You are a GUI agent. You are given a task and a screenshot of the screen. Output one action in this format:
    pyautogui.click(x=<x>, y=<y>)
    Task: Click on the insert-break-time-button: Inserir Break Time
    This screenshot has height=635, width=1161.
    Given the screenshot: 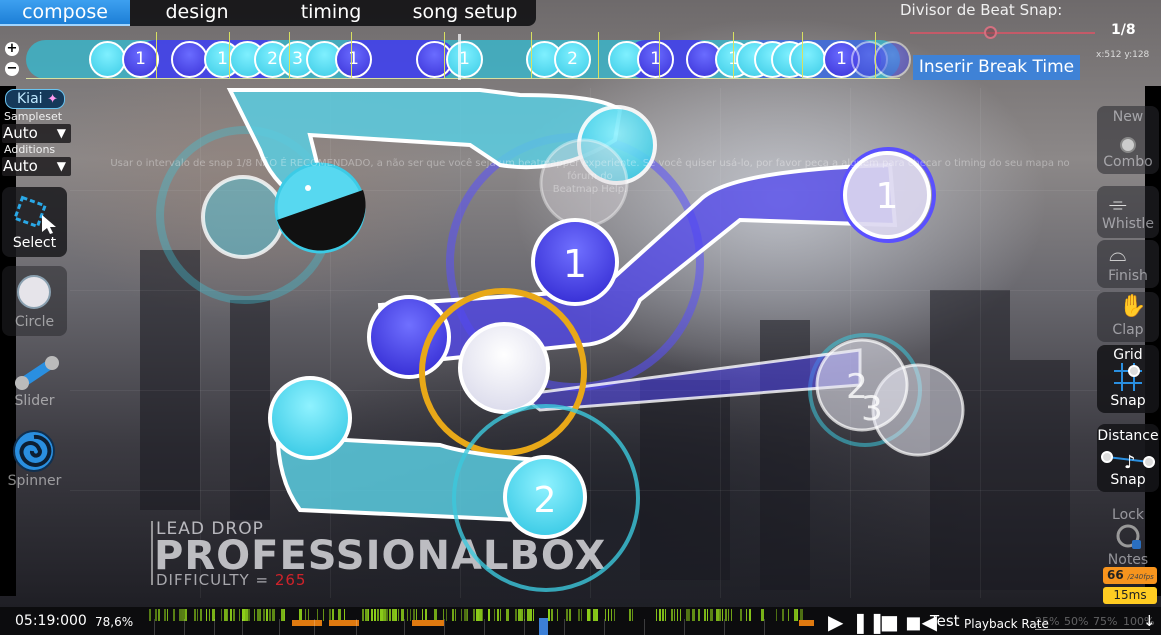 What is the action you would take?
    pyautogui.click(x=996, y=67)
    